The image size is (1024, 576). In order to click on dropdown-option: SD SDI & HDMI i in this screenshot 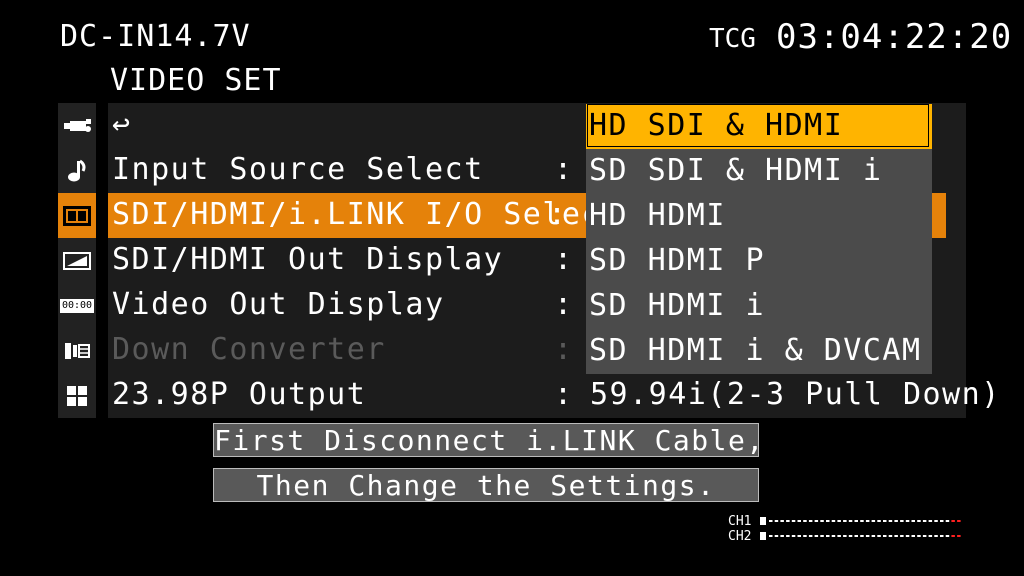, I will do `click(759, 171)`.